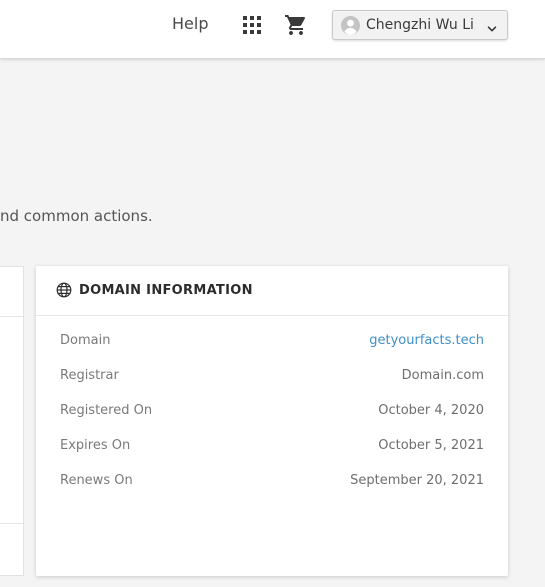 This screenshot has width=545, height=587. What do you see at coordinates (272, 378) in the screenshot?
I see `registrar-row: Registrar Domain.com` at bounding box center [272, 378].